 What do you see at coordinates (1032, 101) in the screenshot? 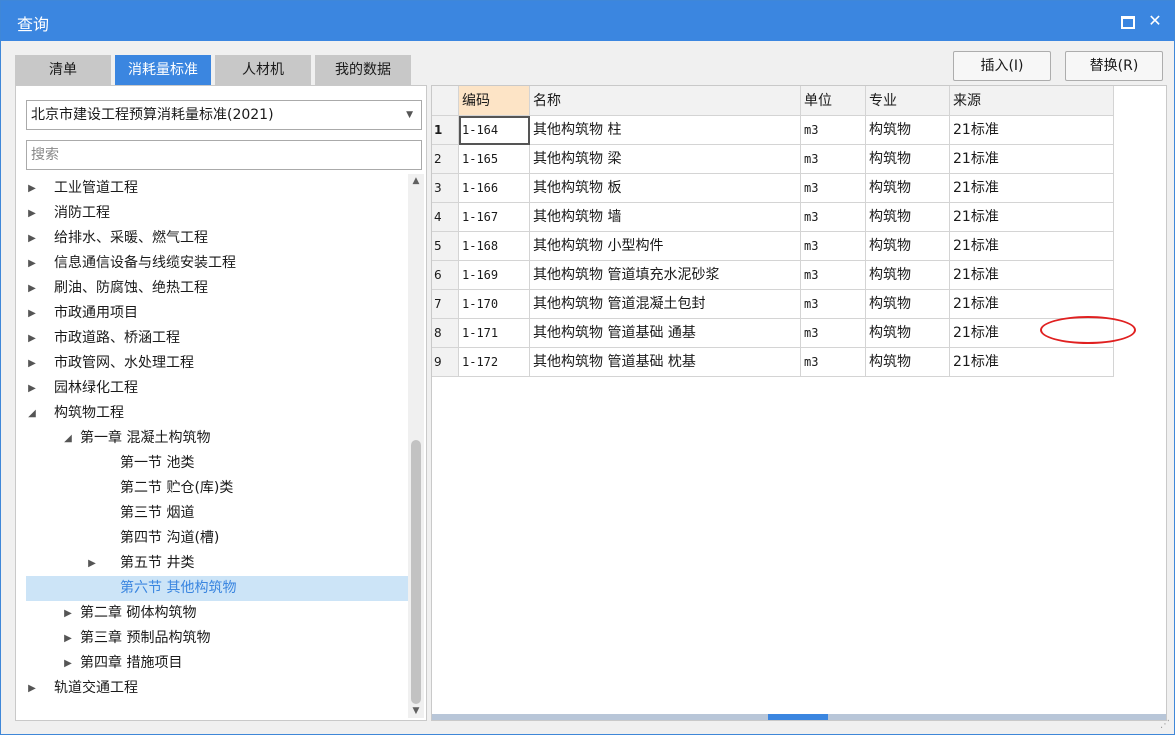
I see `header-source: 来源` at bounding box center [1032, 101].